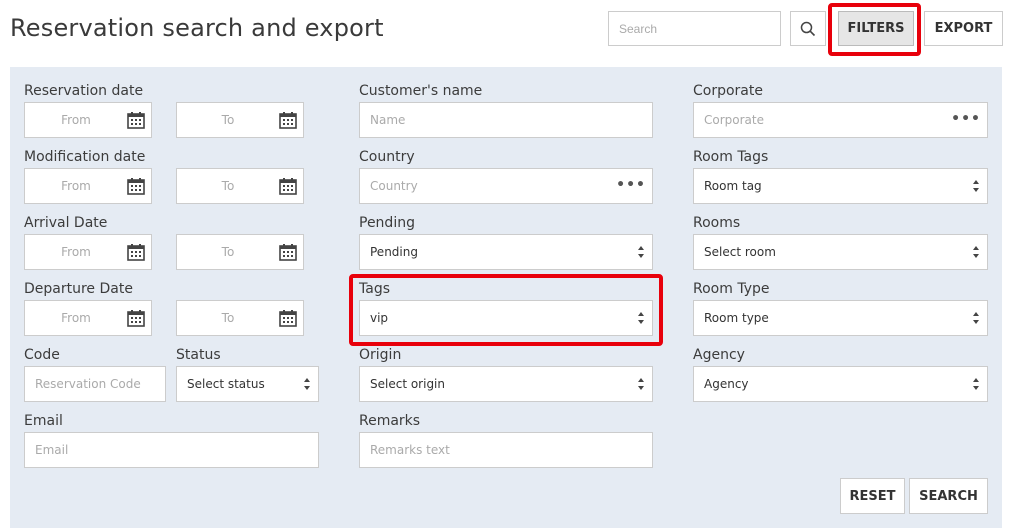 This screenshot has width=1012, height=531. What do you see at coordinates (394, 186) in the screenshot?
I see `country-placeholder: Country` at bounding box center [394, 186].